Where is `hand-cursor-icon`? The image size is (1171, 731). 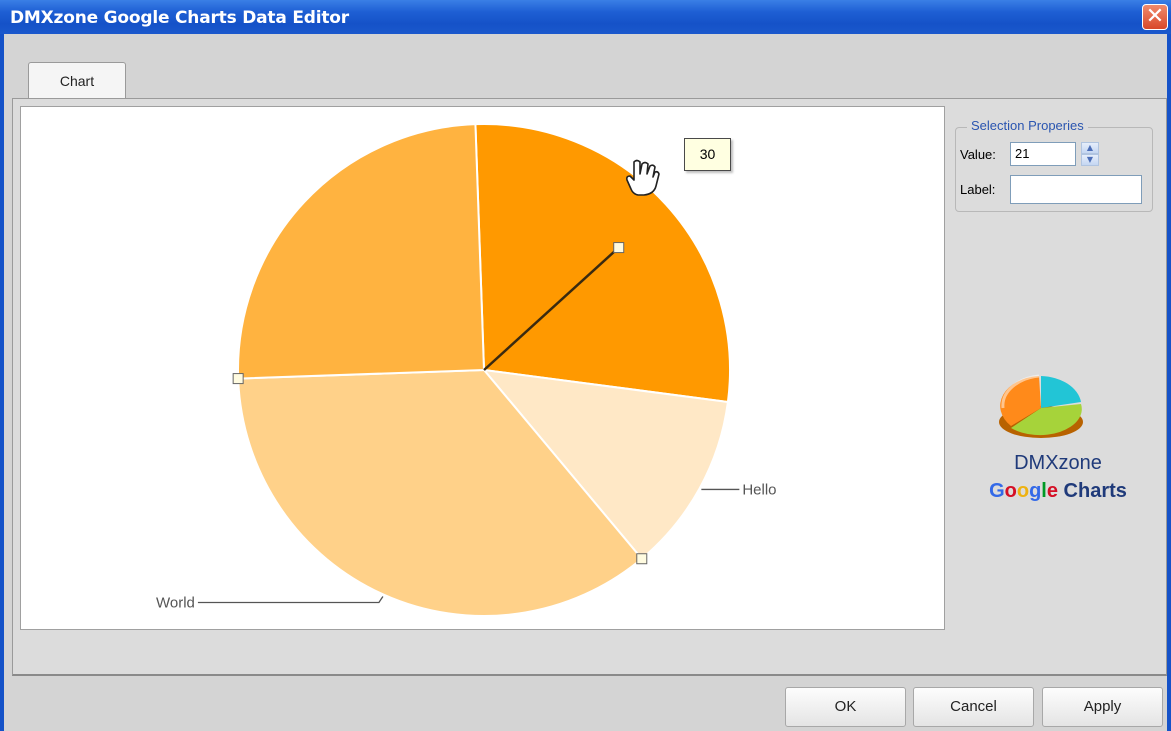 hand-cursor-icon is located at coordinates (643, 177).